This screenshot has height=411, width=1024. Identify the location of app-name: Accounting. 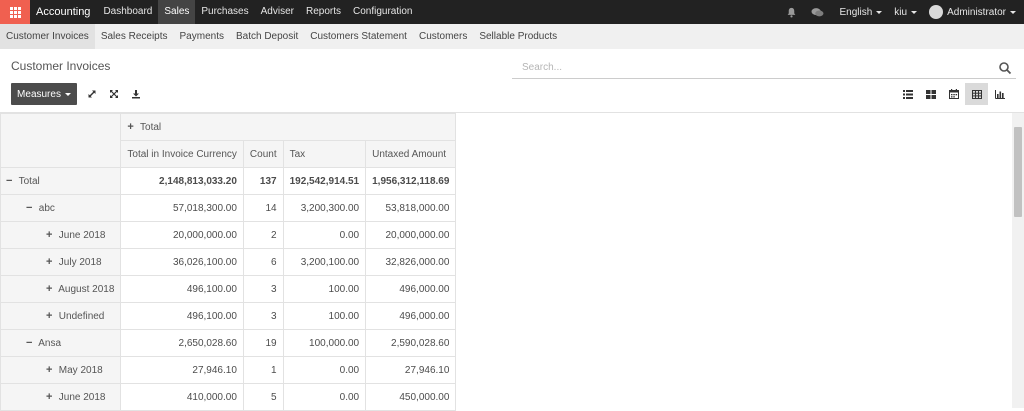
(63, 12).